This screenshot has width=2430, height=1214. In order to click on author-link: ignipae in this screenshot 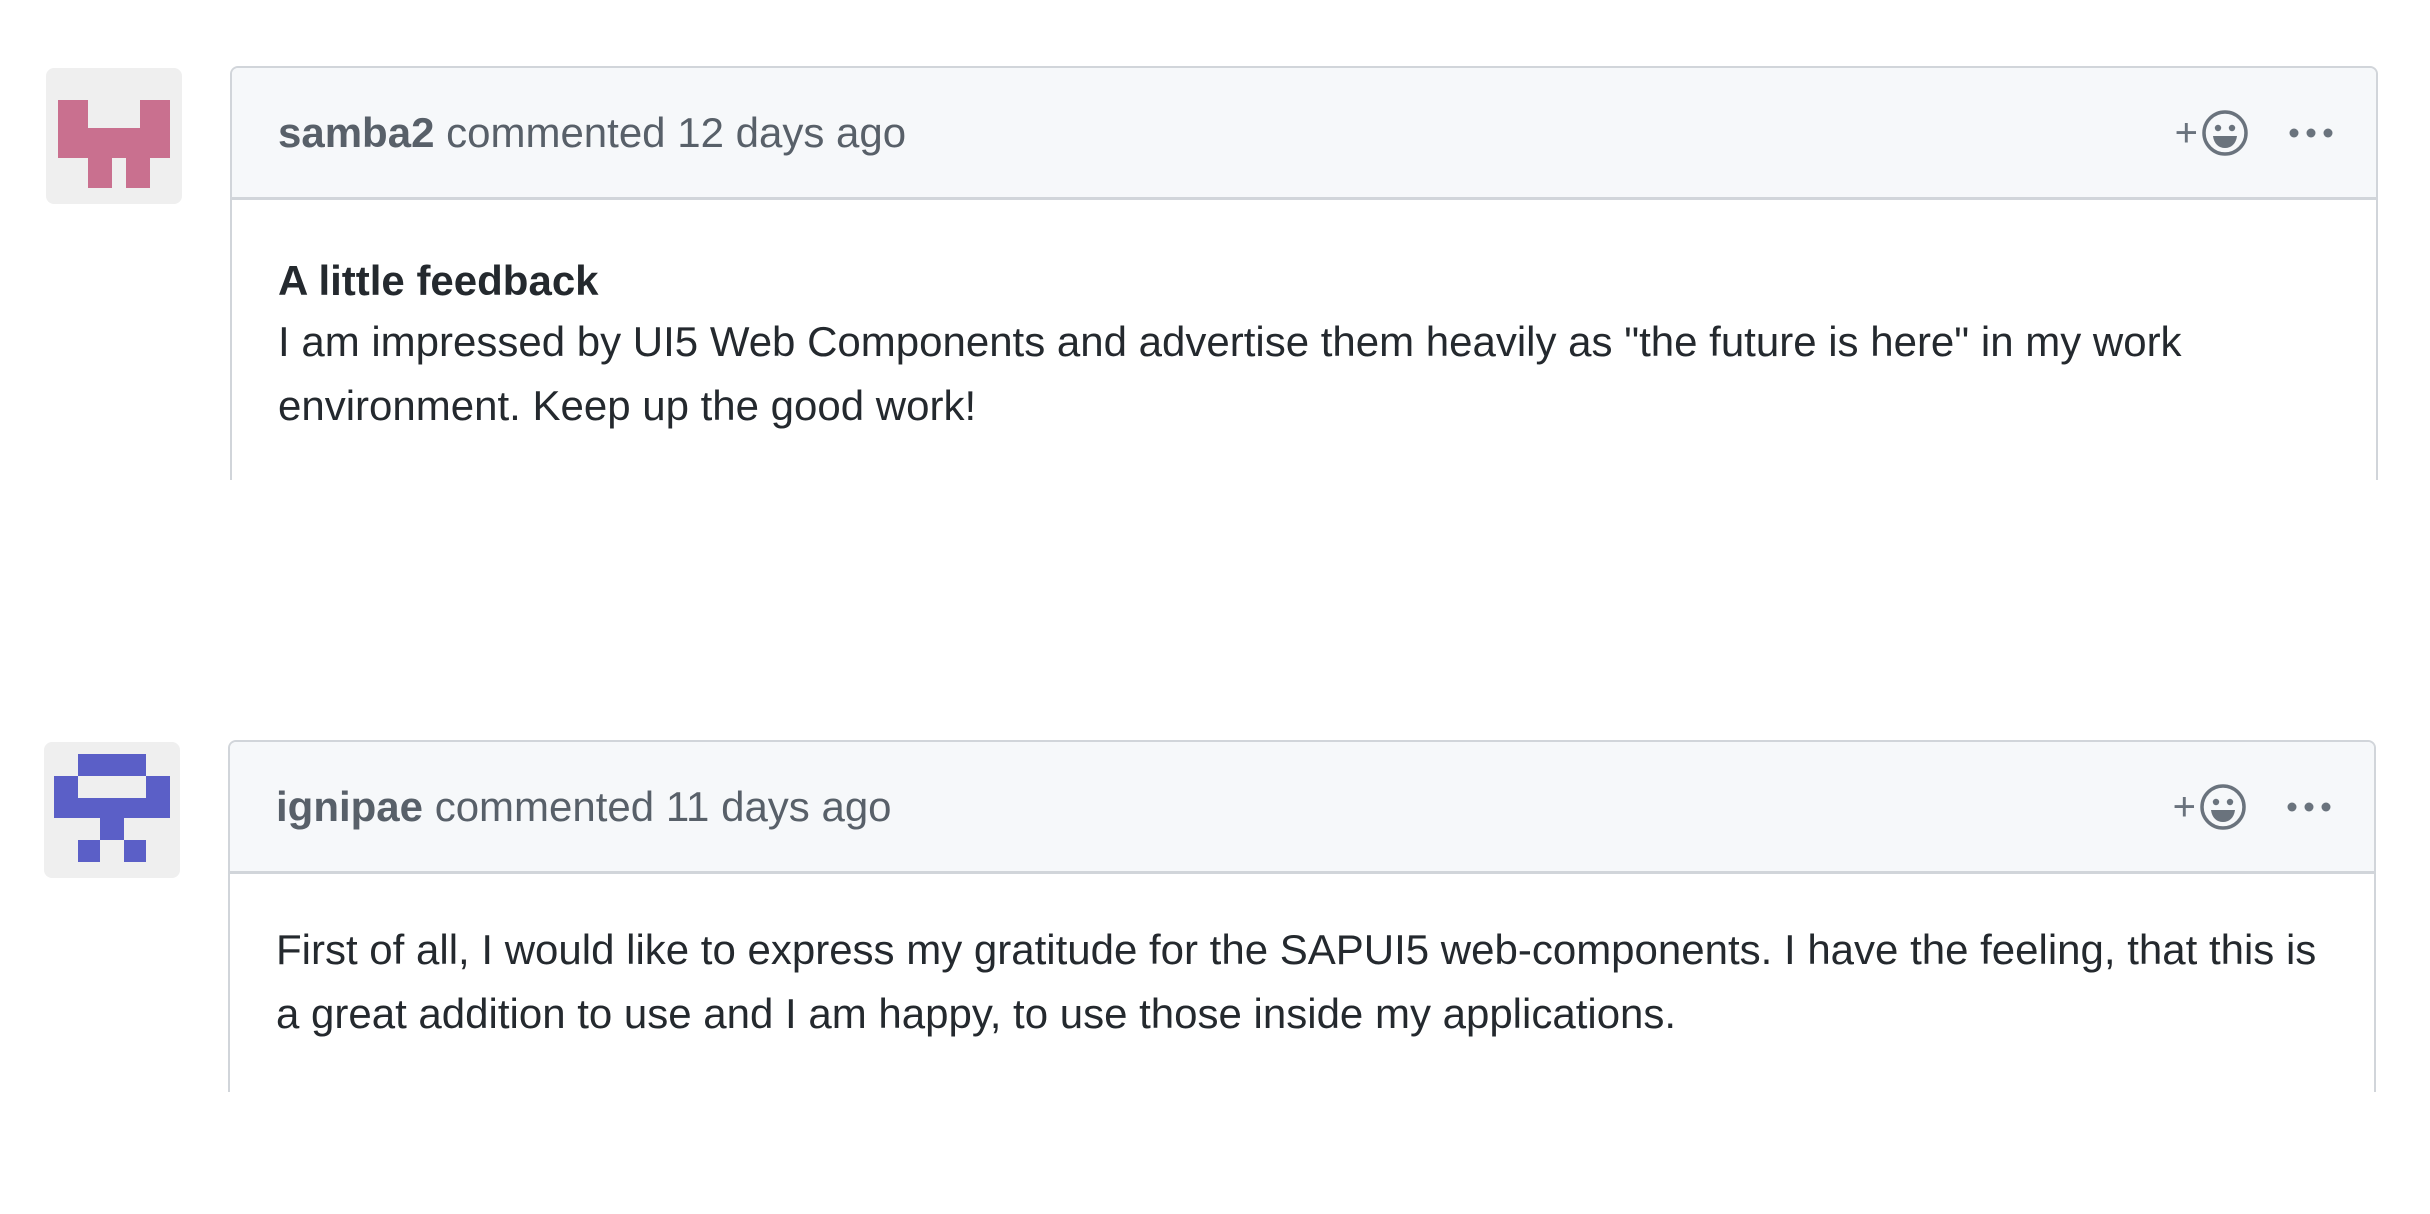, I will do `click(349, 806)`.